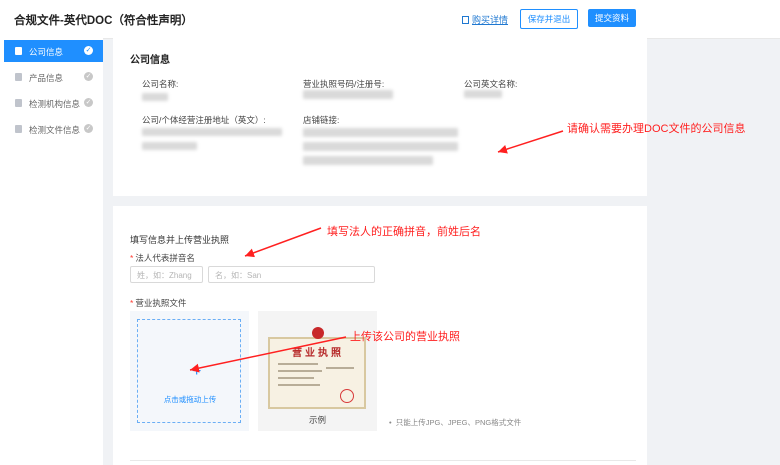 Image resolution: width=780 pixels, height=465 pixels. I want to click on annotation-confirm-company: 请确认需要办理DOC文件的公司信息, so click(656, 129).